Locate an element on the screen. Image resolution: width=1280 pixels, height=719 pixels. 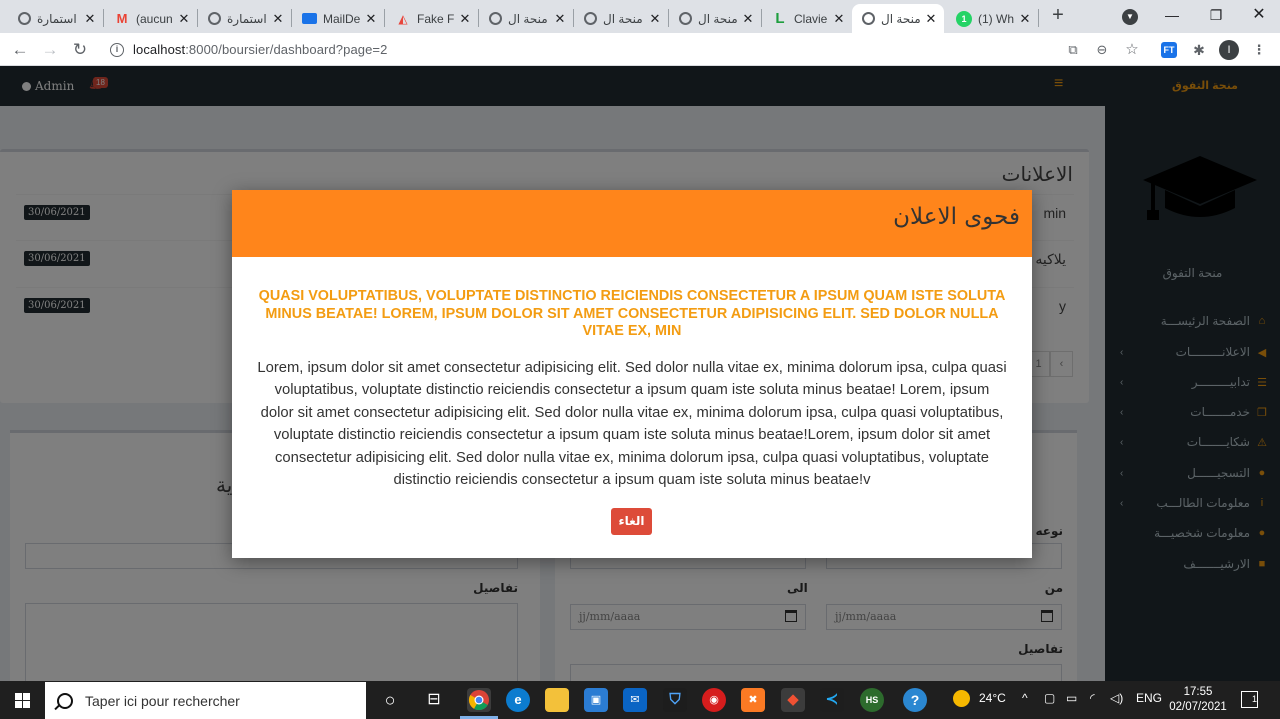
meet-now-icon: ▢ is located at coordinates (1049, 698).